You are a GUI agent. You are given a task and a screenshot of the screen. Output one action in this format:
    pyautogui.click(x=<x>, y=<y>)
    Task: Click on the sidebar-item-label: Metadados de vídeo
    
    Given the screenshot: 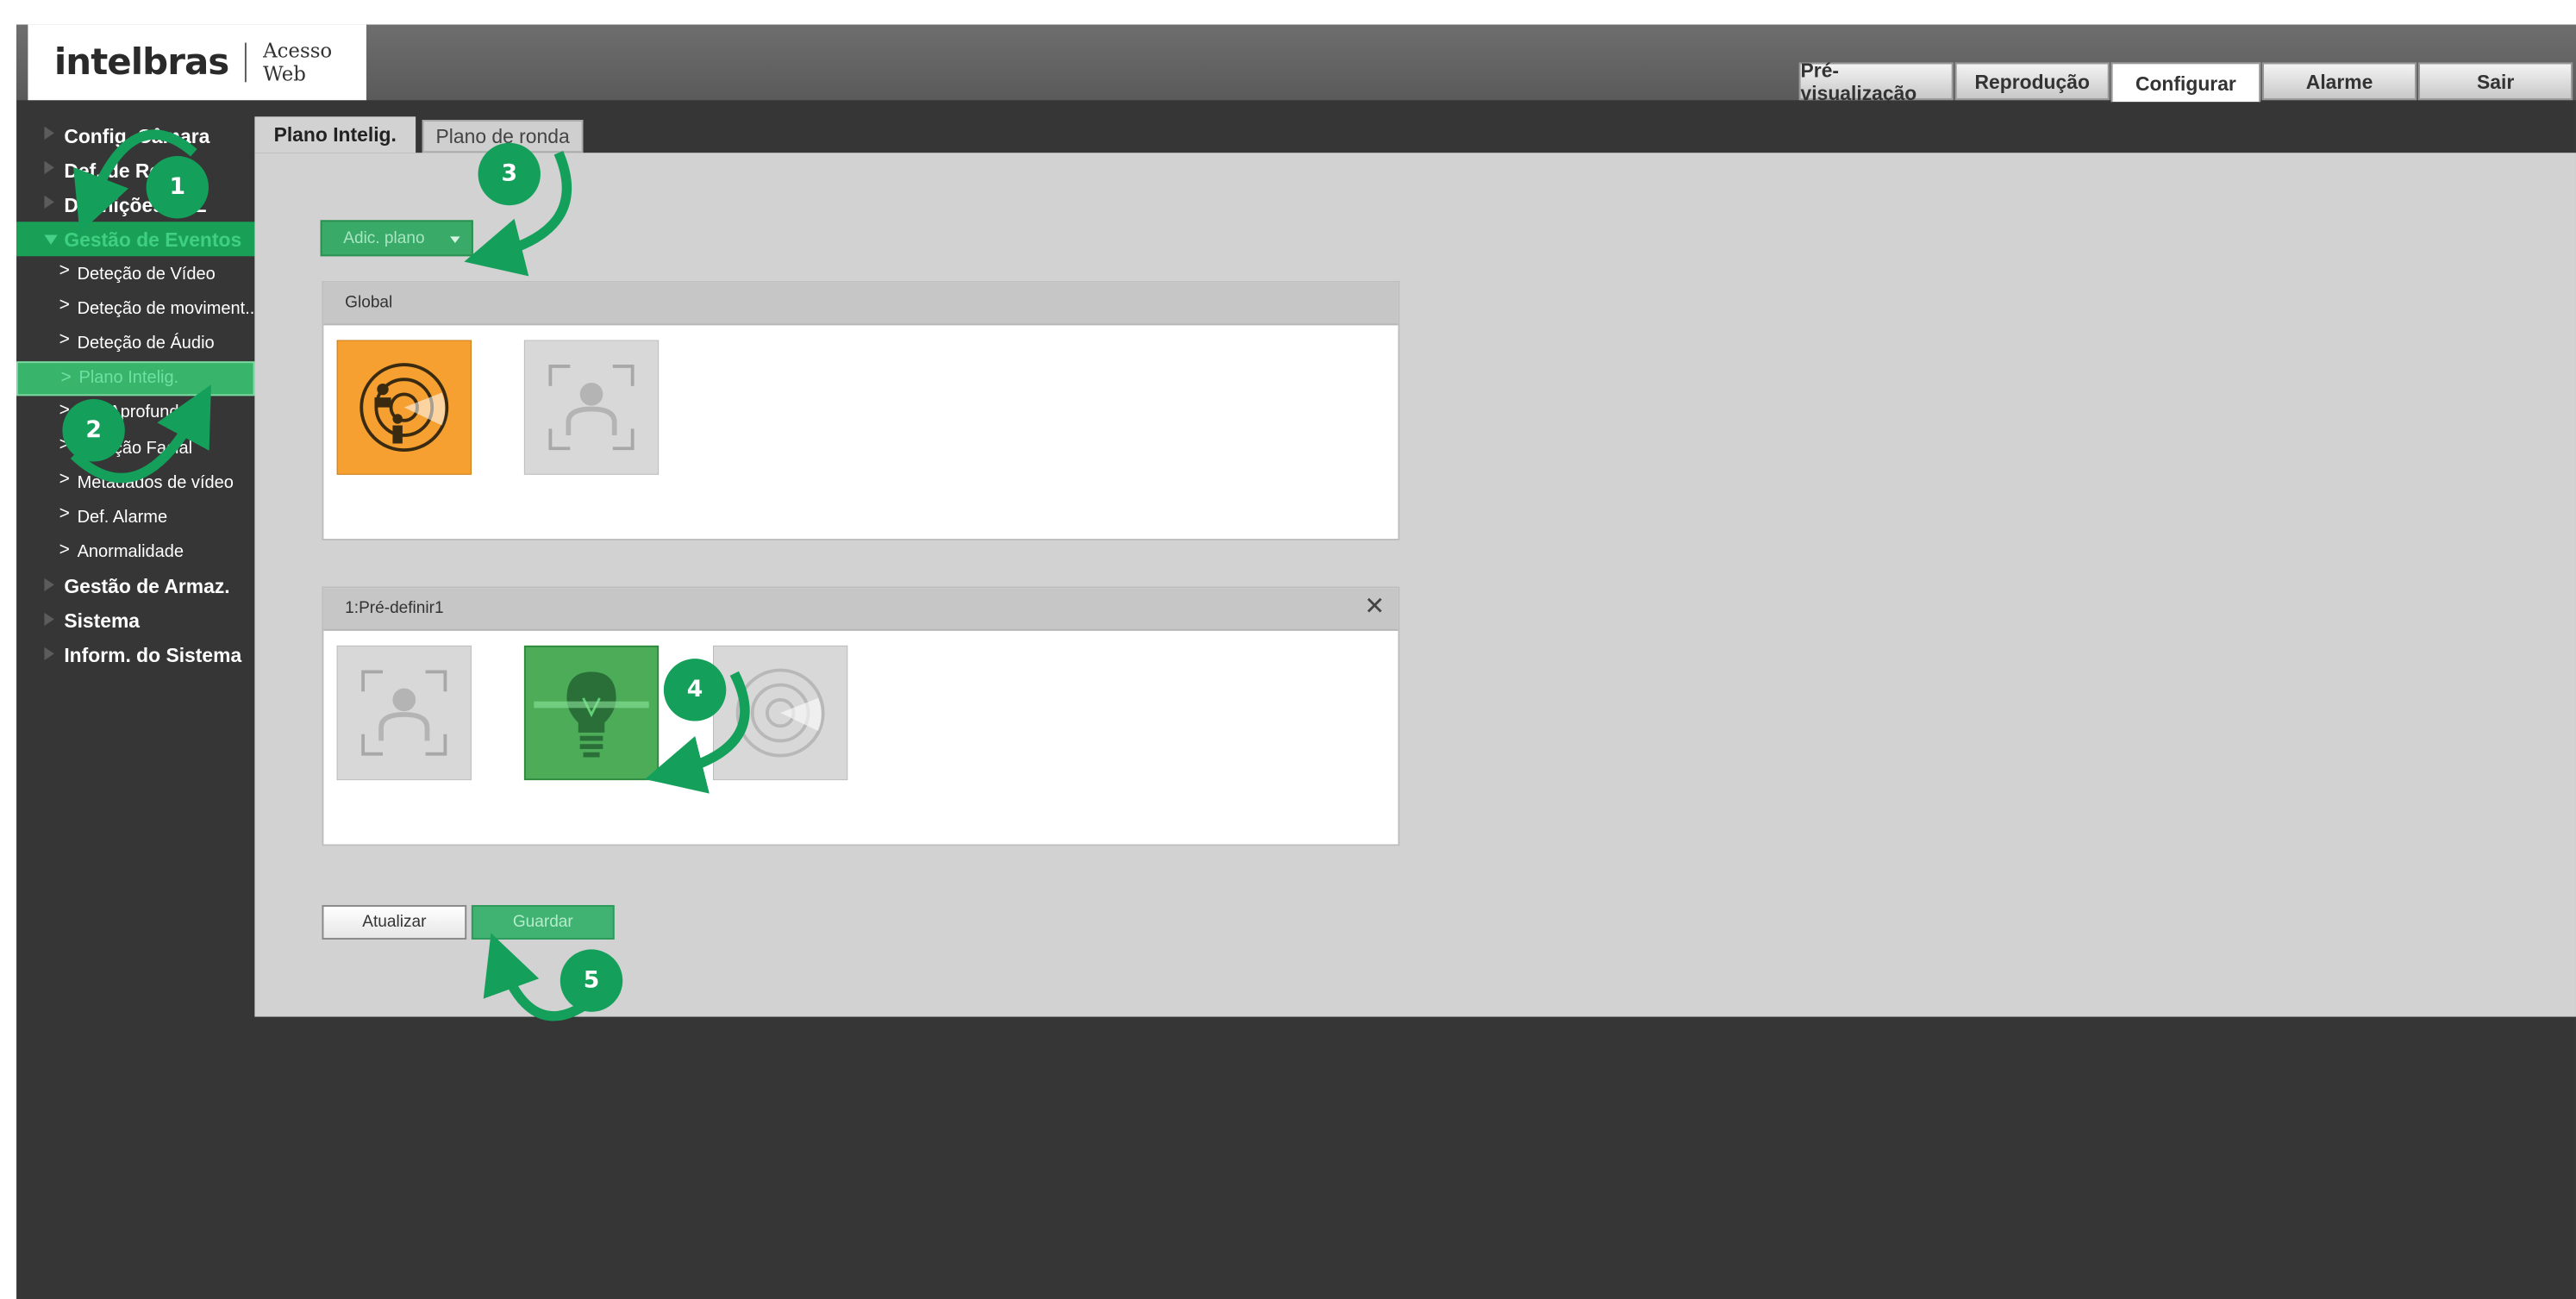 What is the action you would take?
    pyautogui.click(x=156, y=482)
    